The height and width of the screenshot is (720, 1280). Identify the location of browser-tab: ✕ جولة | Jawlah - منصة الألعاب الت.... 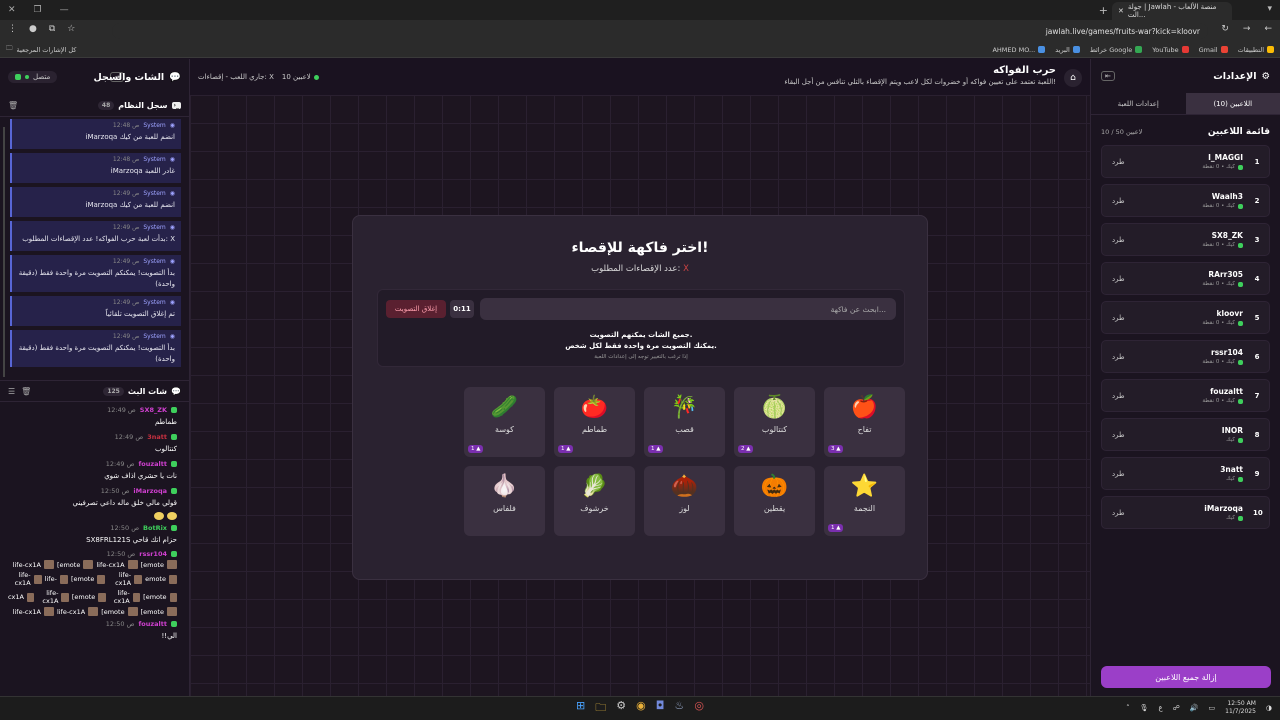
(1172, 11).